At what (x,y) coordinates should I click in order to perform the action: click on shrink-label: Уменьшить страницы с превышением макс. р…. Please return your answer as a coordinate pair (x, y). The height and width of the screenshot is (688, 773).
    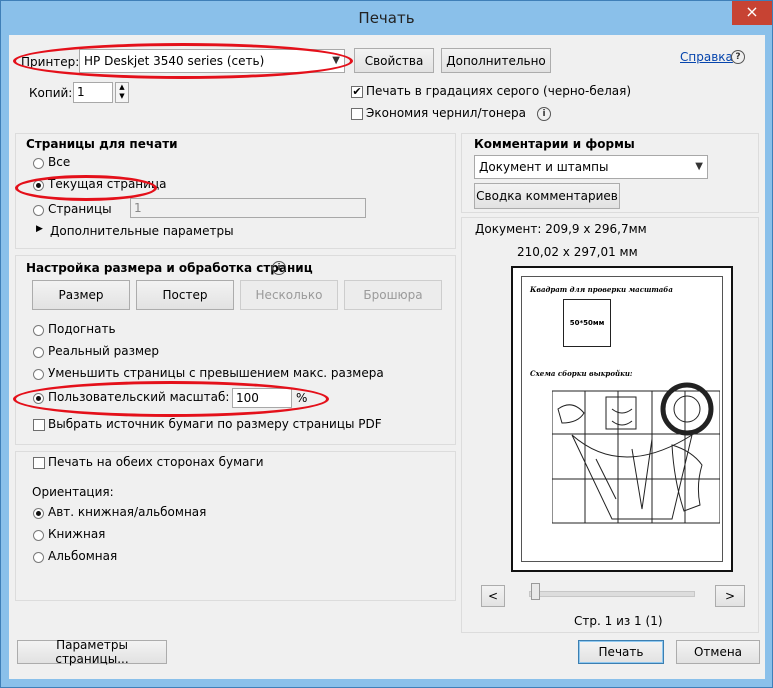
    Looking at the image, I should click on (216, 373).